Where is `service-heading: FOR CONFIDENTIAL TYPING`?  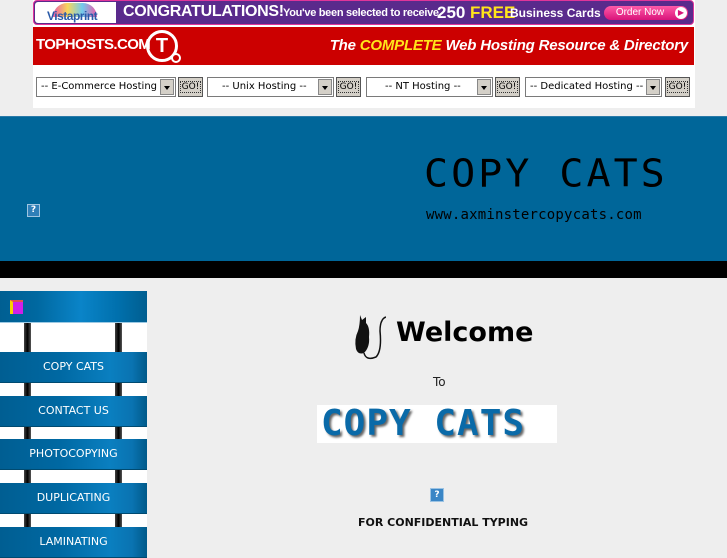 service-heading: FOR CONFIDENTIAL TYPING is located at coordinates (443, 522).